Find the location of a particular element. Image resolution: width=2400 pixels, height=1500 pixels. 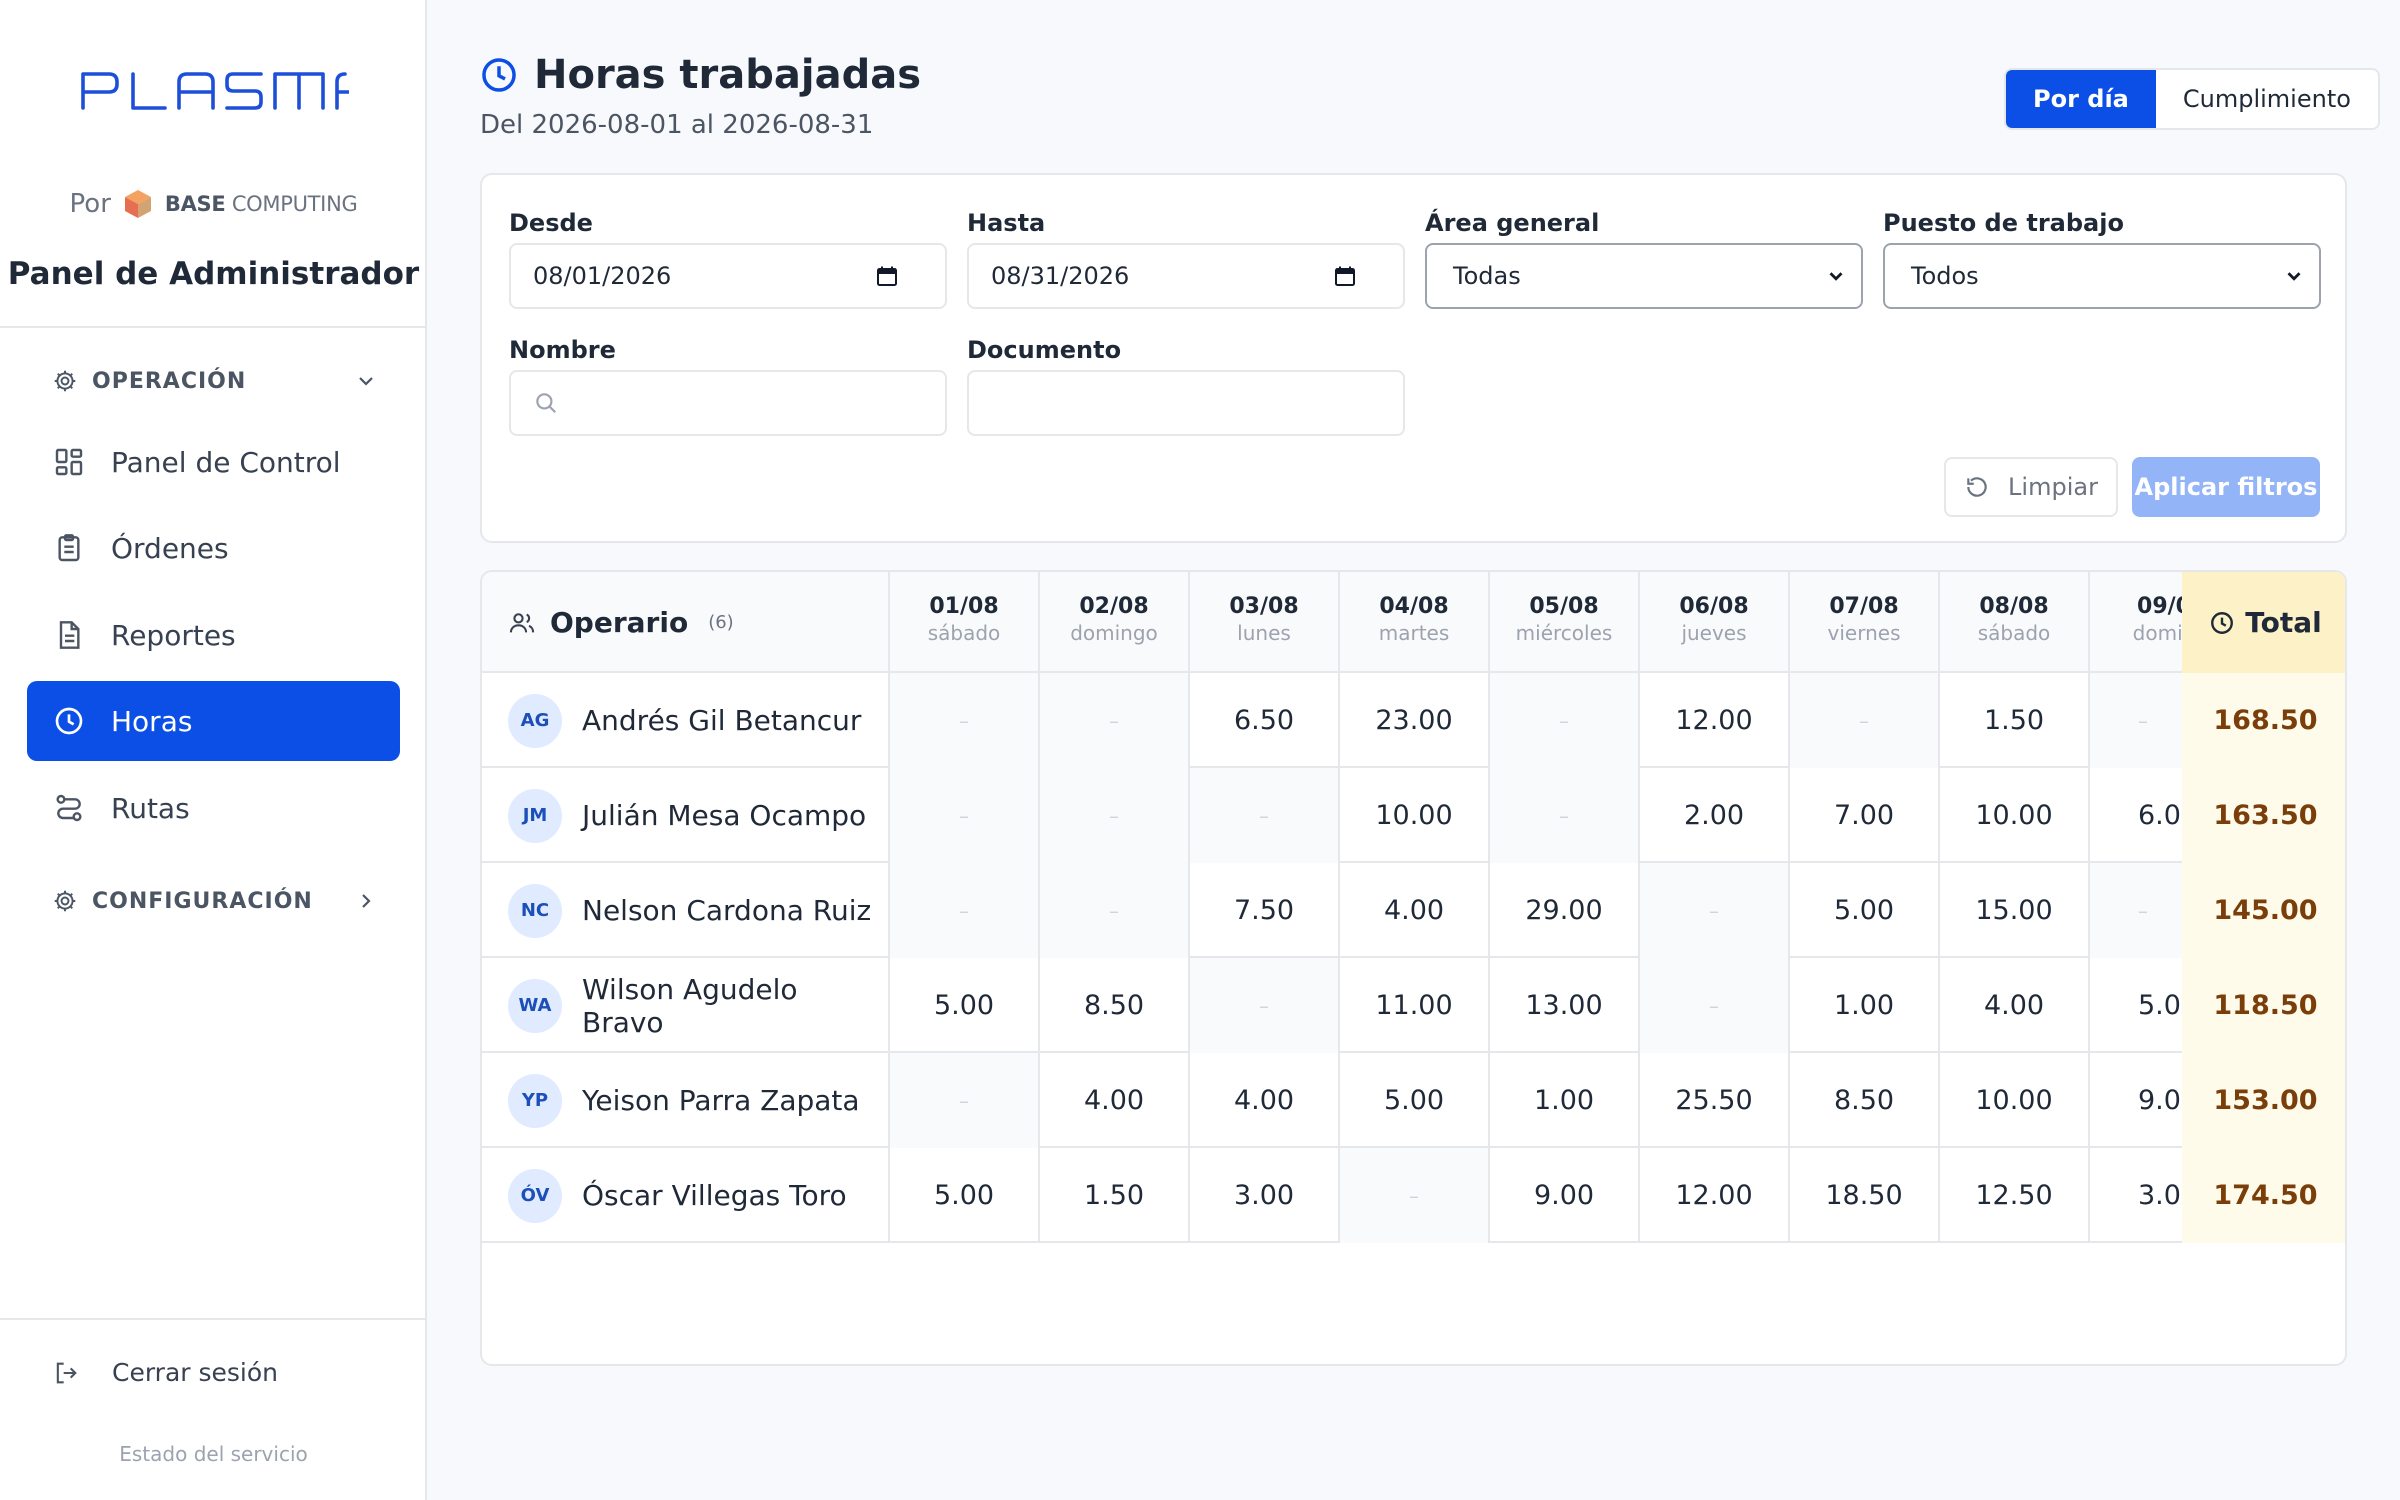

hasta-value: 08/31/2026 is located at coordinates (1060, 276).